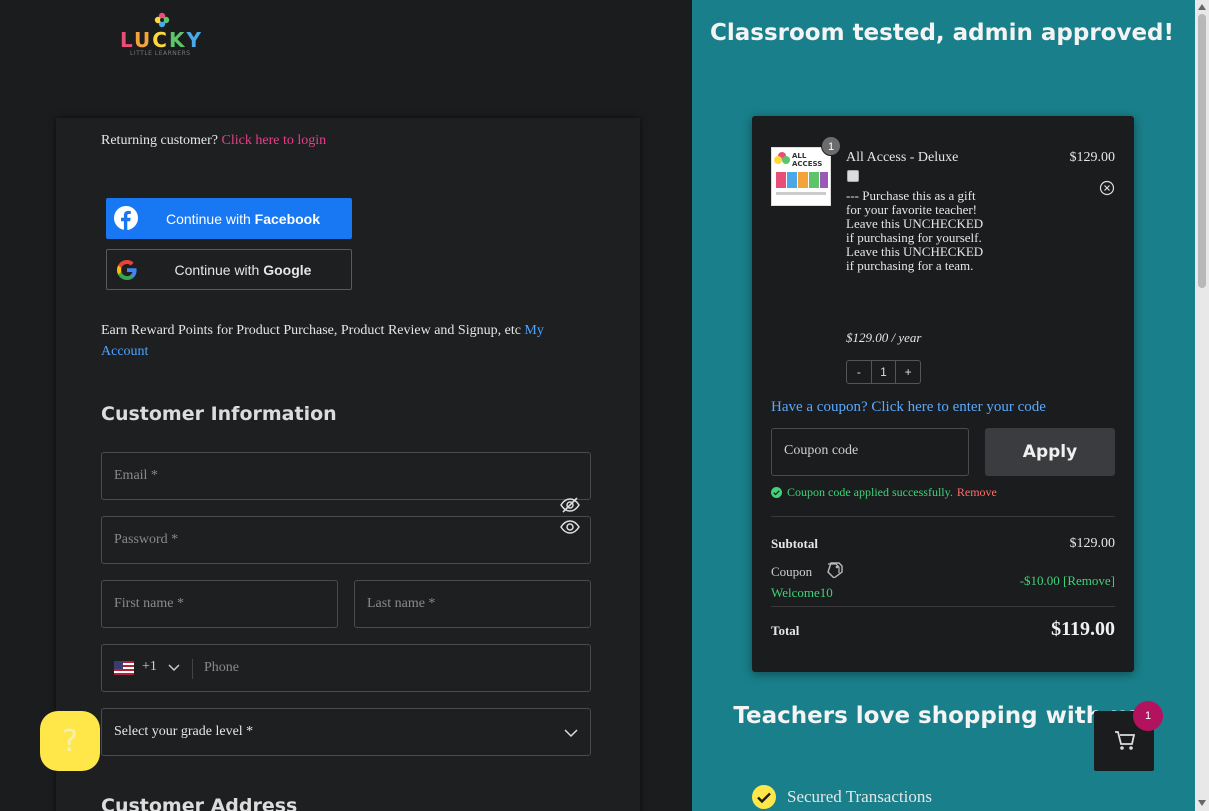  I want to click on gift-checkbox, so click(853, 176).